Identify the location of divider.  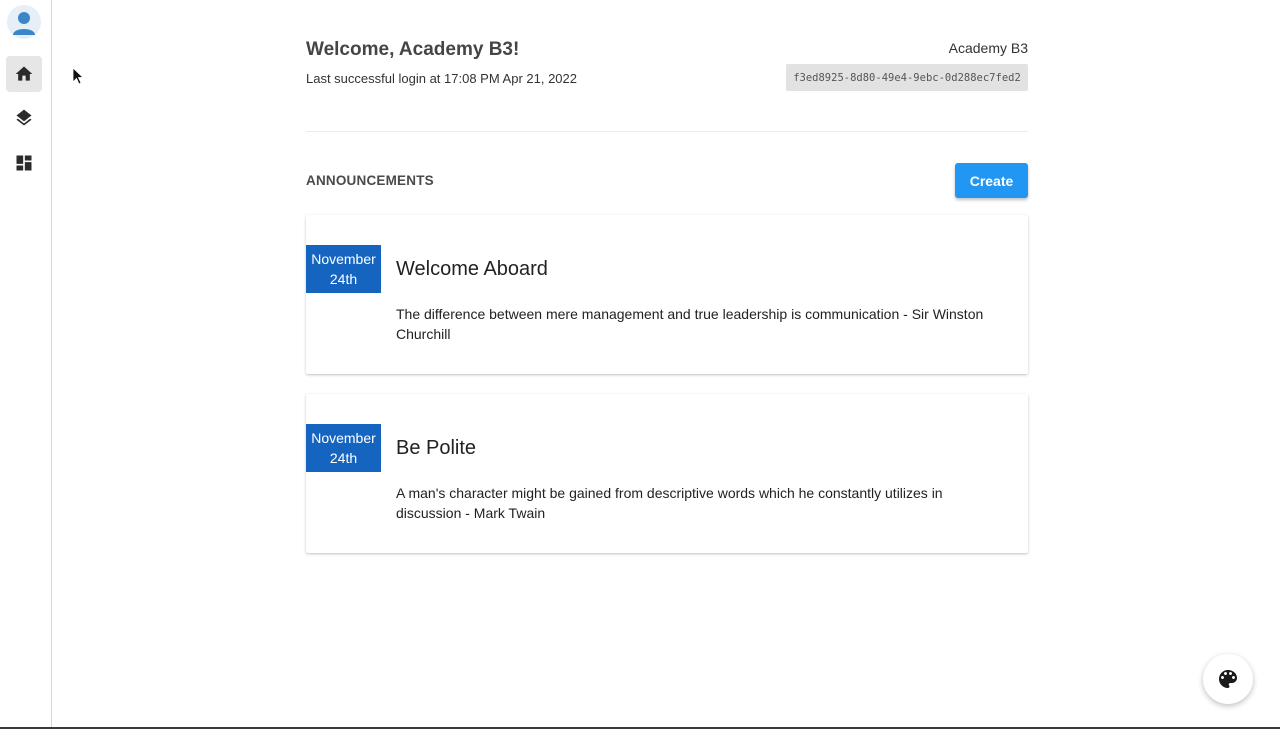
(667, 131).